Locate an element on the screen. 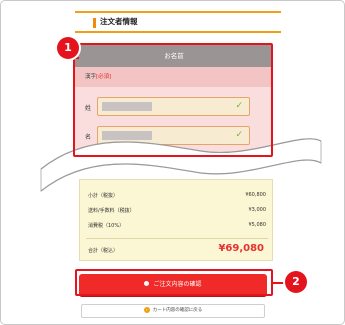 The width and height of the screenshot is (345, 325). summary-row: 消費税（10%） ¥5,080 is located at coordinates (177, 227).